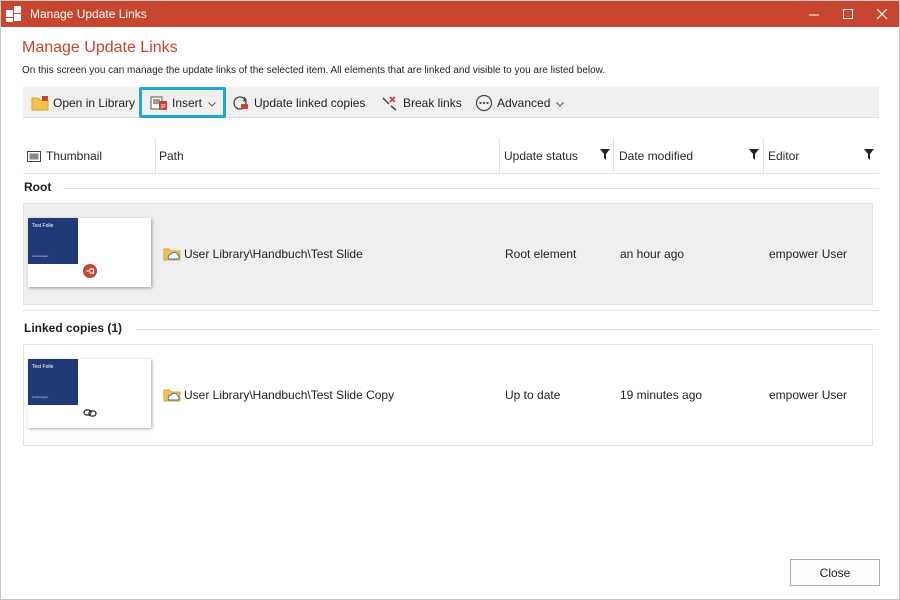 This screenshot has height=600, width=900. Describe the element at coordinates (524, 102) in the screenshot. I see `advanced-label: Advanced` at that location.